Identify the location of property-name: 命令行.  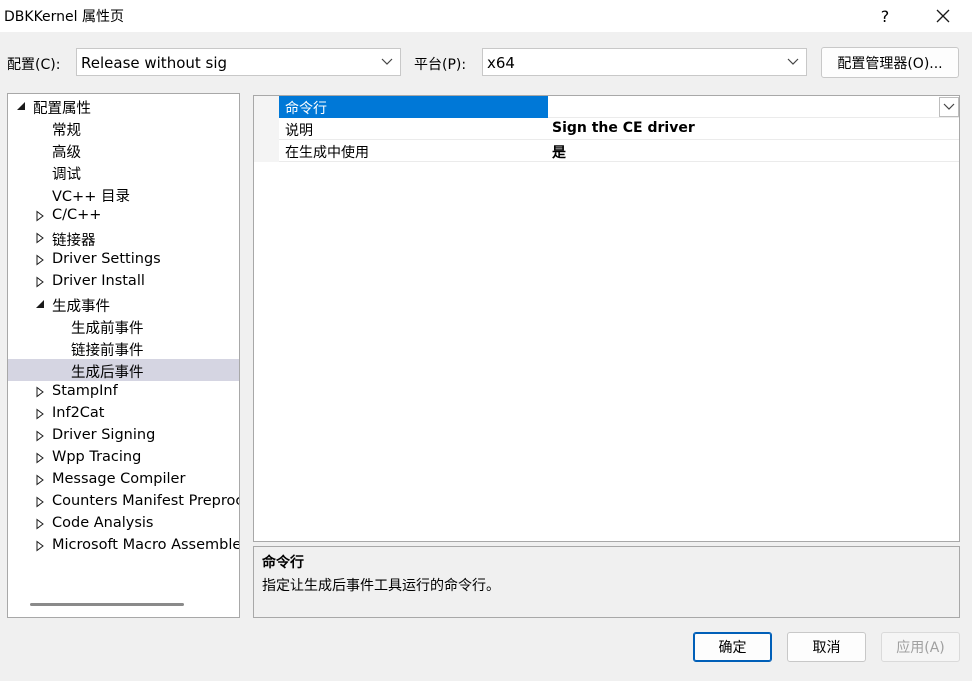
(413, 107).